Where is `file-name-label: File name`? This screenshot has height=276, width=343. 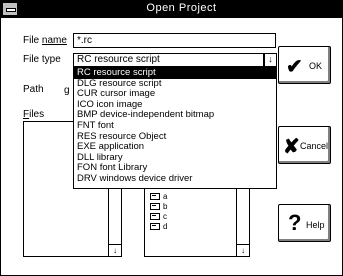
file-name-label: File name is located at coordinates (45, 40).